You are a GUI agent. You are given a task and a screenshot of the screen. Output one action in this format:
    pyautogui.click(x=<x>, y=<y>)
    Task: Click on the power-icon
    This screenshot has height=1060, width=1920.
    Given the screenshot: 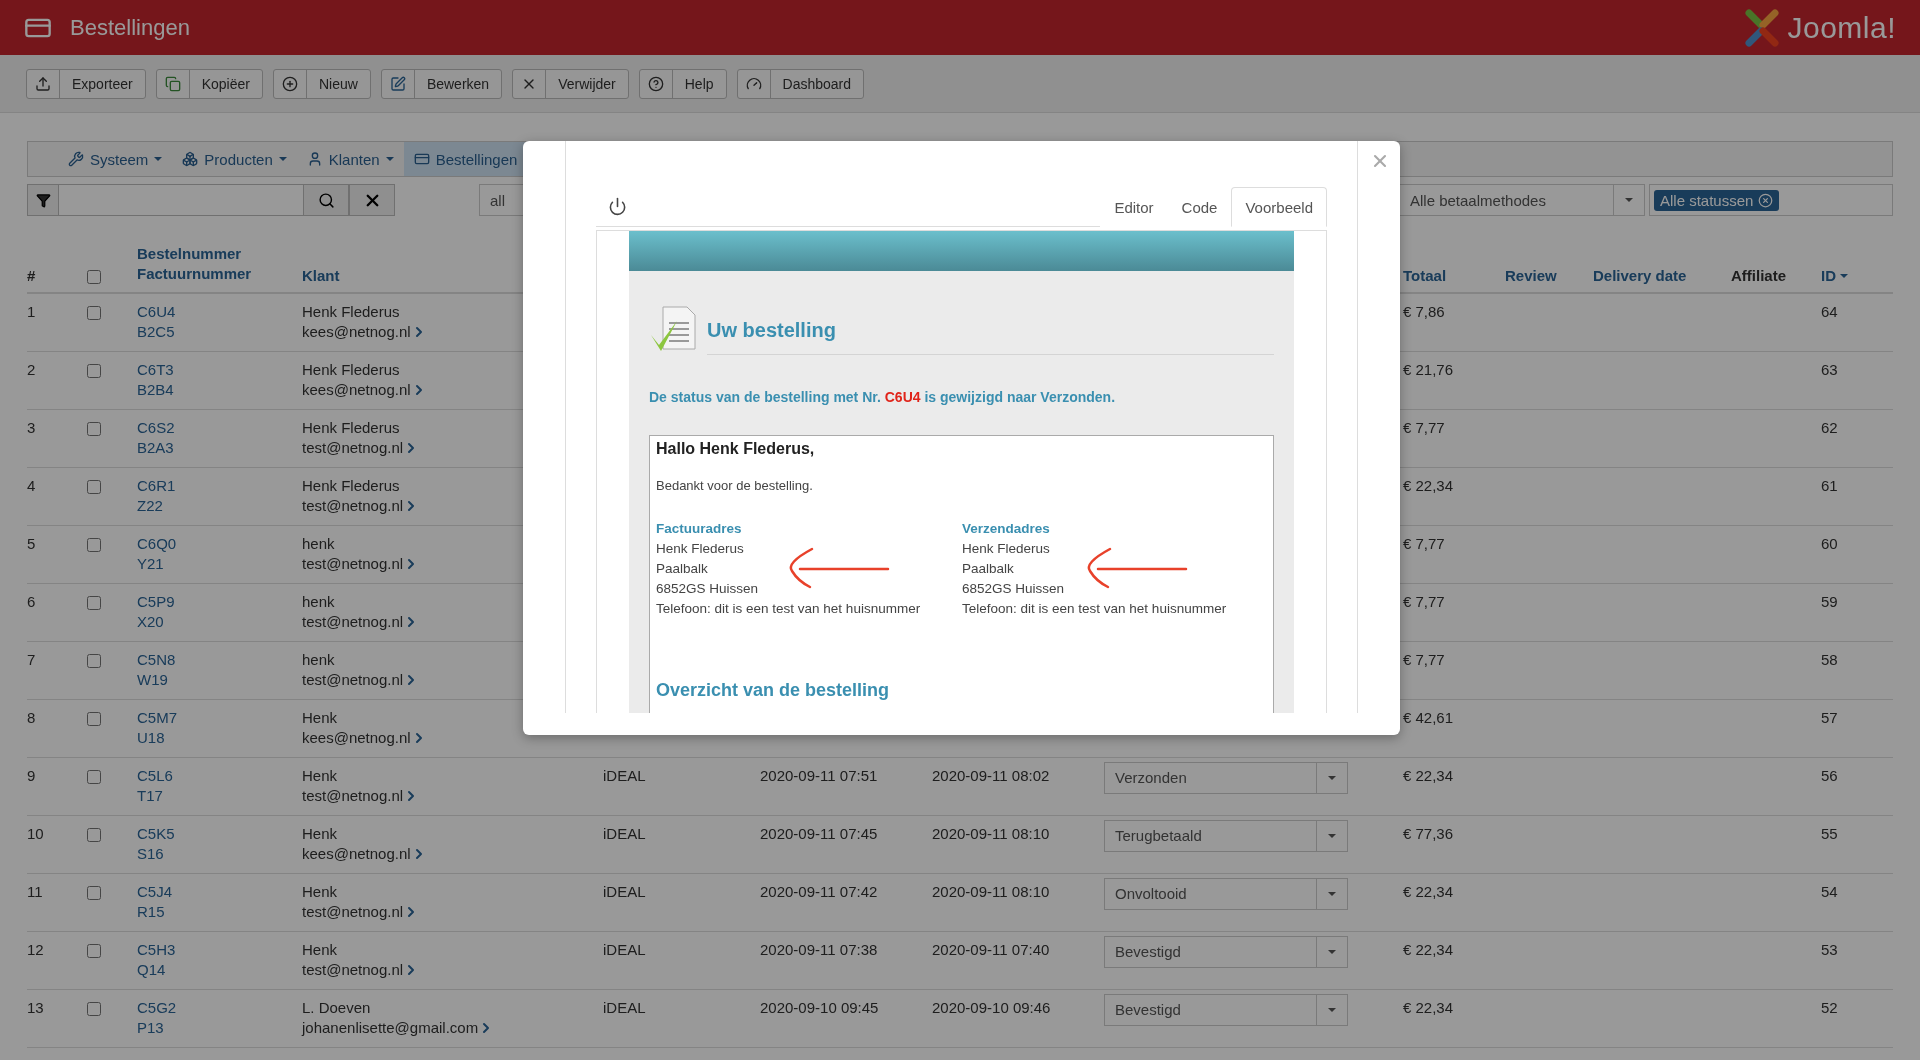 What is the action you would take?
    pyautogui.click(x=617, y=206)
    